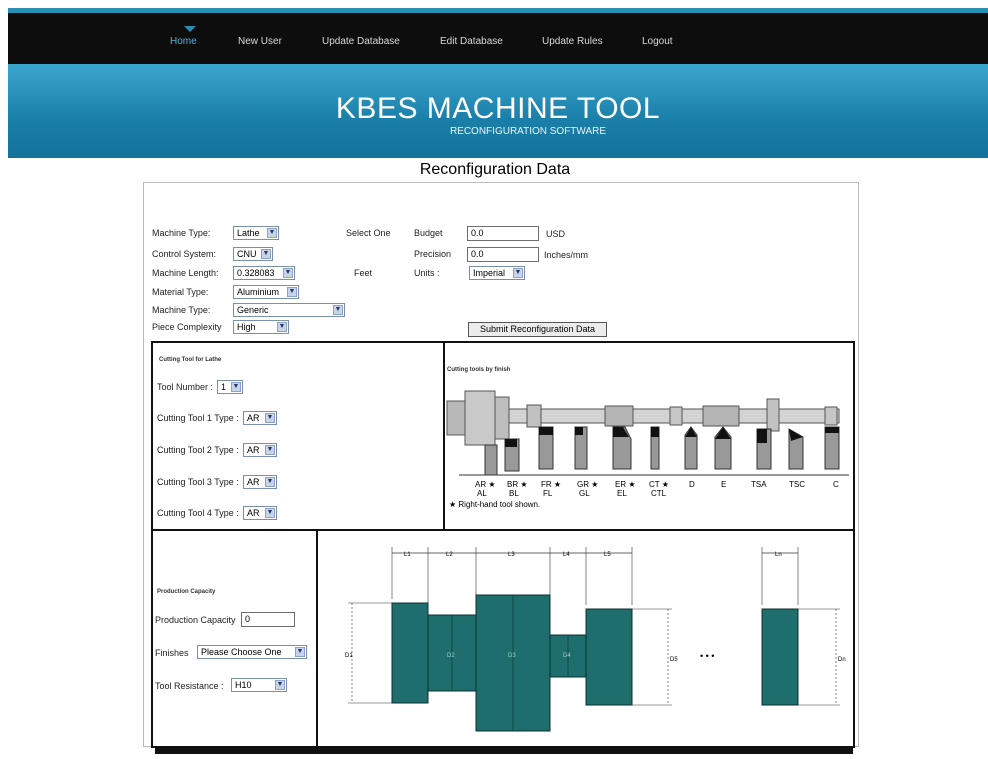  I want to click on cutting-tool-2-select: AR ▼, so click(260, 450).